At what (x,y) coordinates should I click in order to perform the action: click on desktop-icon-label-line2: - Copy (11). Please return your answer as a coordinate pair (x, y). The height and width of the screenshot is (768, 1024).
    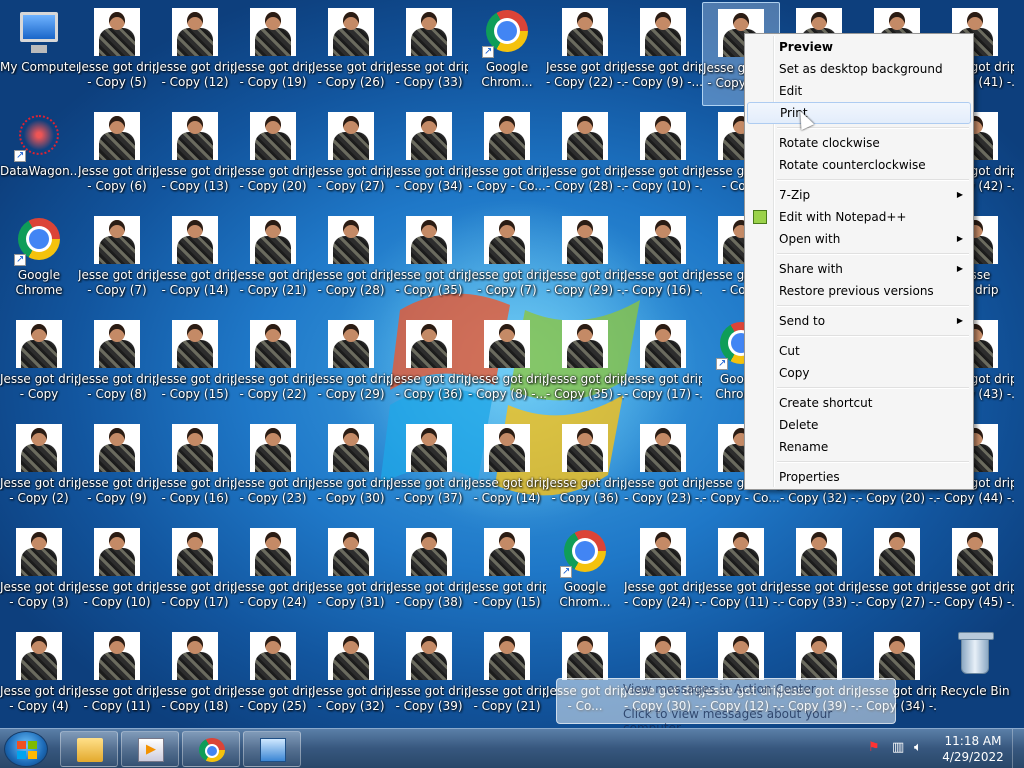
    Looking at the image, I should click on (117, 706).